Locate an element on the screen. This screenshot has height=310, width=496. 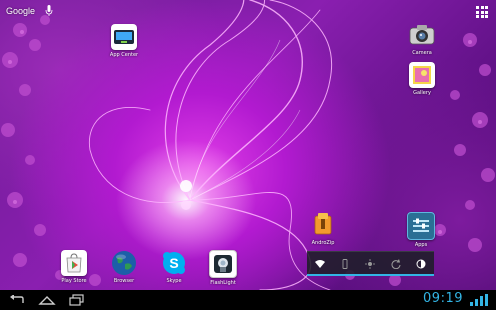
quick-settings-indicator is located at coordinates (370, 275).